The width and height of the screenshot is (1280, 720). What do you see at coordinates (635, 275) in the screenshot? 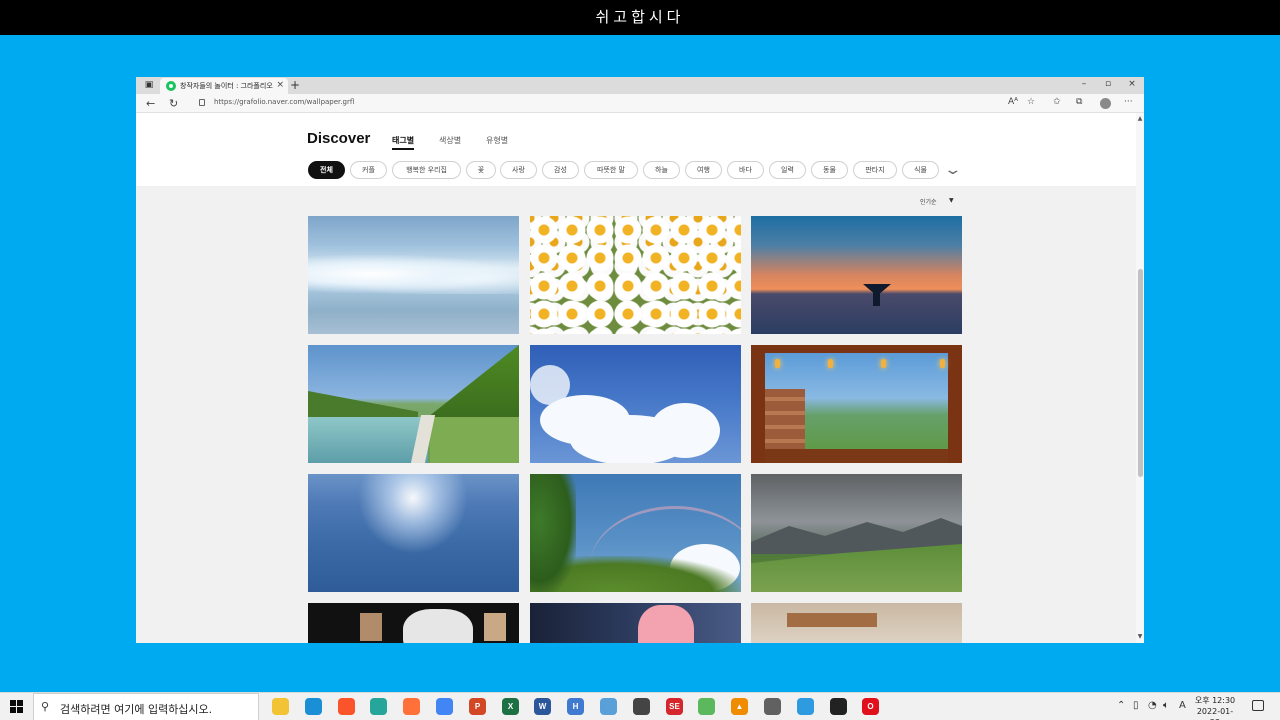
I see `wallpaper-thumb-daisies` at bounding box center [635, 275].